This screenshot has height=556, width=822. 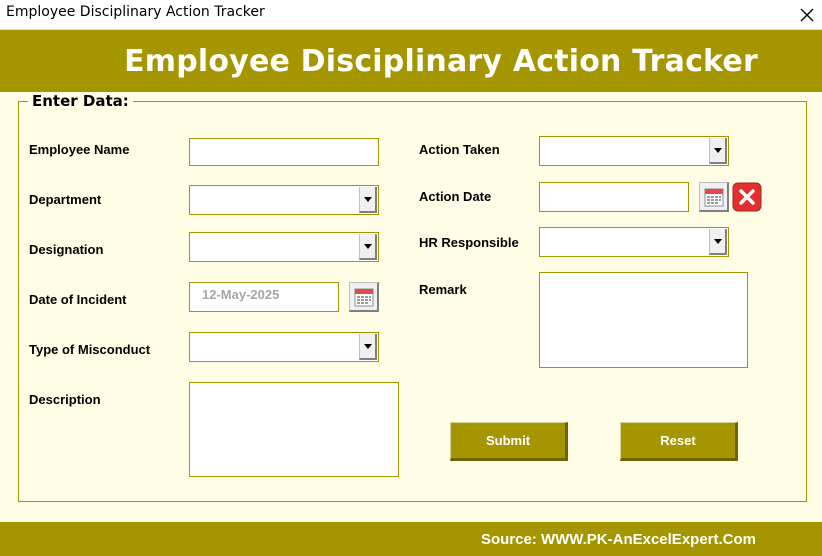 What do you see at coordinates (284, 347) in the screenshot?
I see `type-of-misconduct-dropdown` at bounding box center [284, 347].